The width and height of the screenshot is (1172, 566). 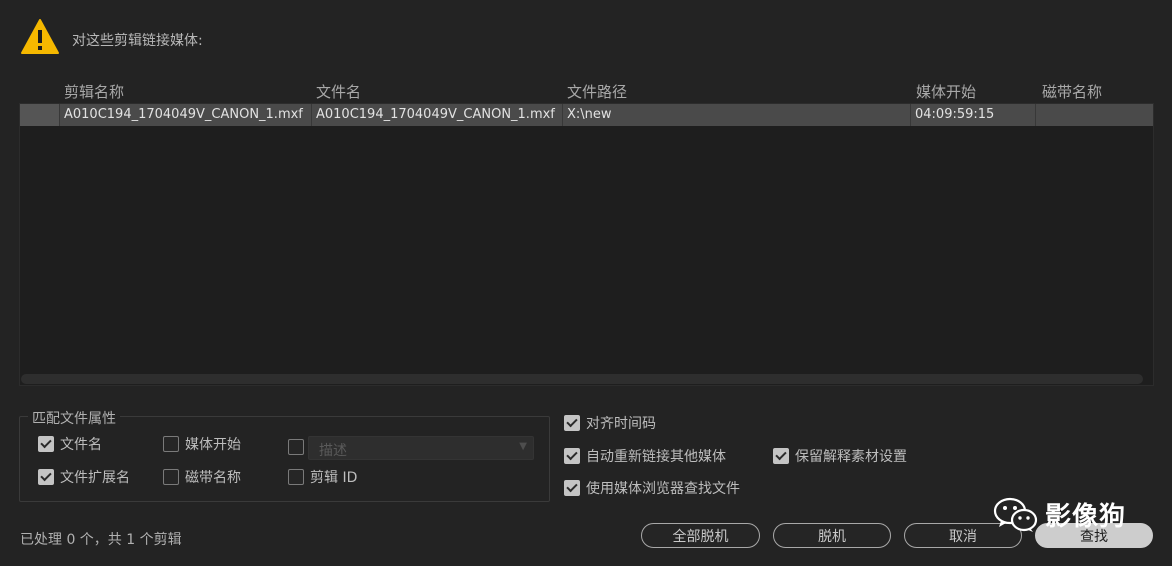 I want to click on checkbox-label: 使用媒体浏览器查找文件, so click(x=663, y=489).